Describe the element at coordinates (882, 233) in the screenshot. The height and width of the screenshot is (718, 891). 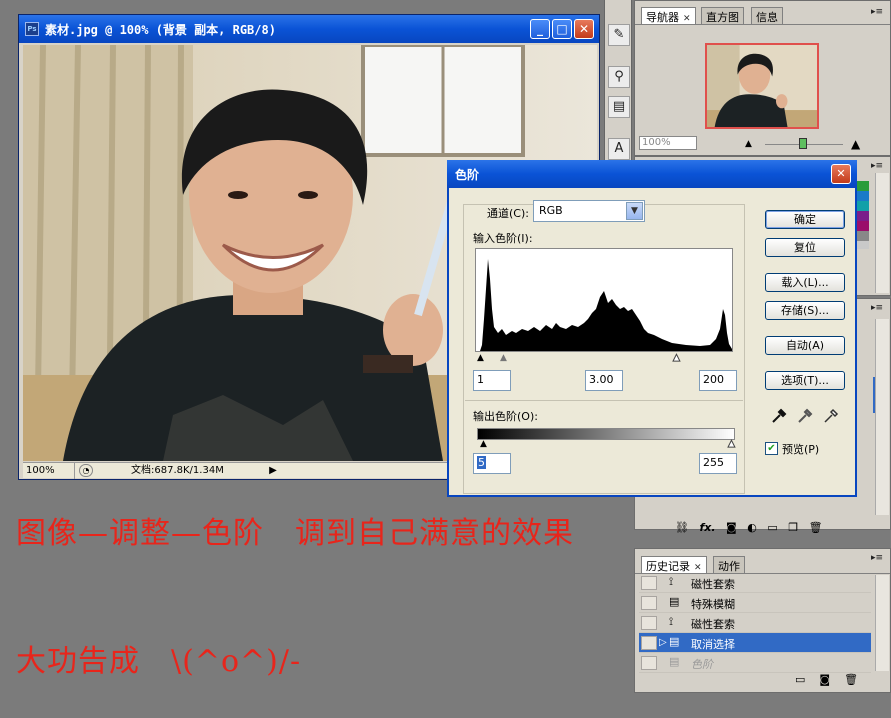
I see `swatches-scrollbar` at that location.